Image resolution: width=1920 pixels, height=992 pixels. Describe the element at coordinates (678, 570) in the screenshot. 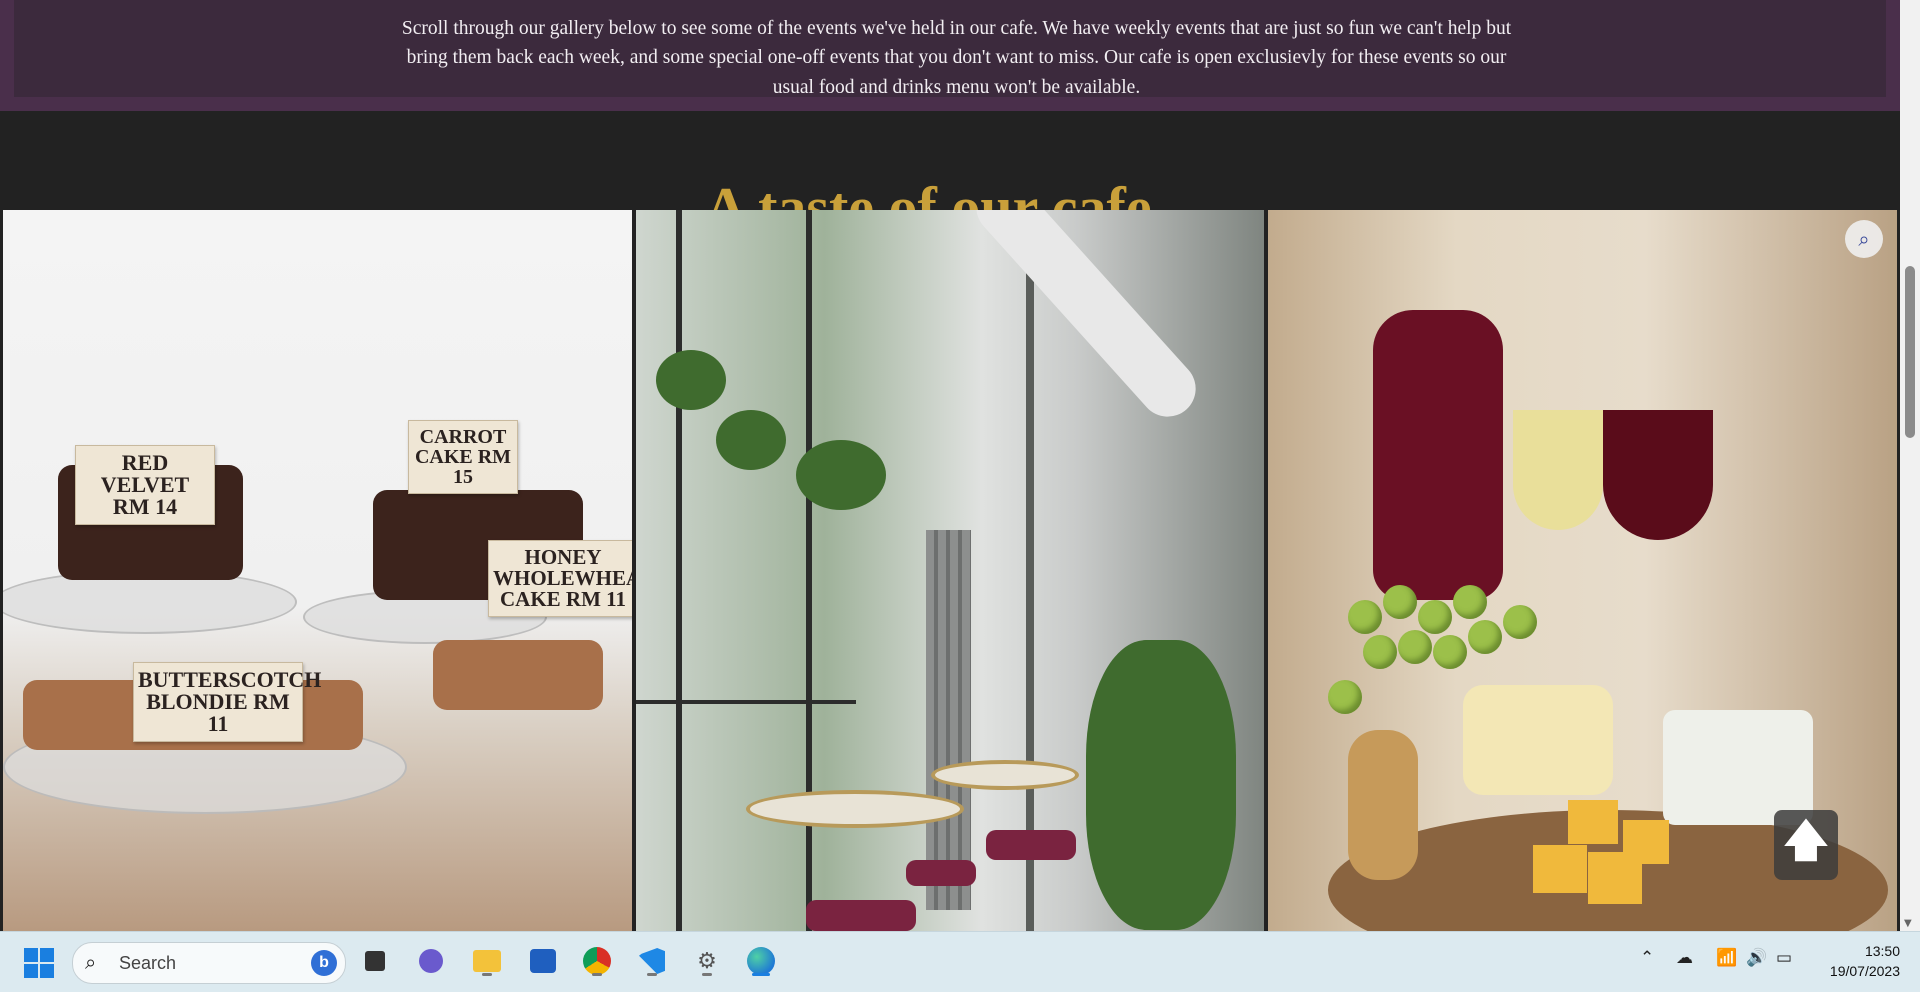

I see `window-frame` at that location.